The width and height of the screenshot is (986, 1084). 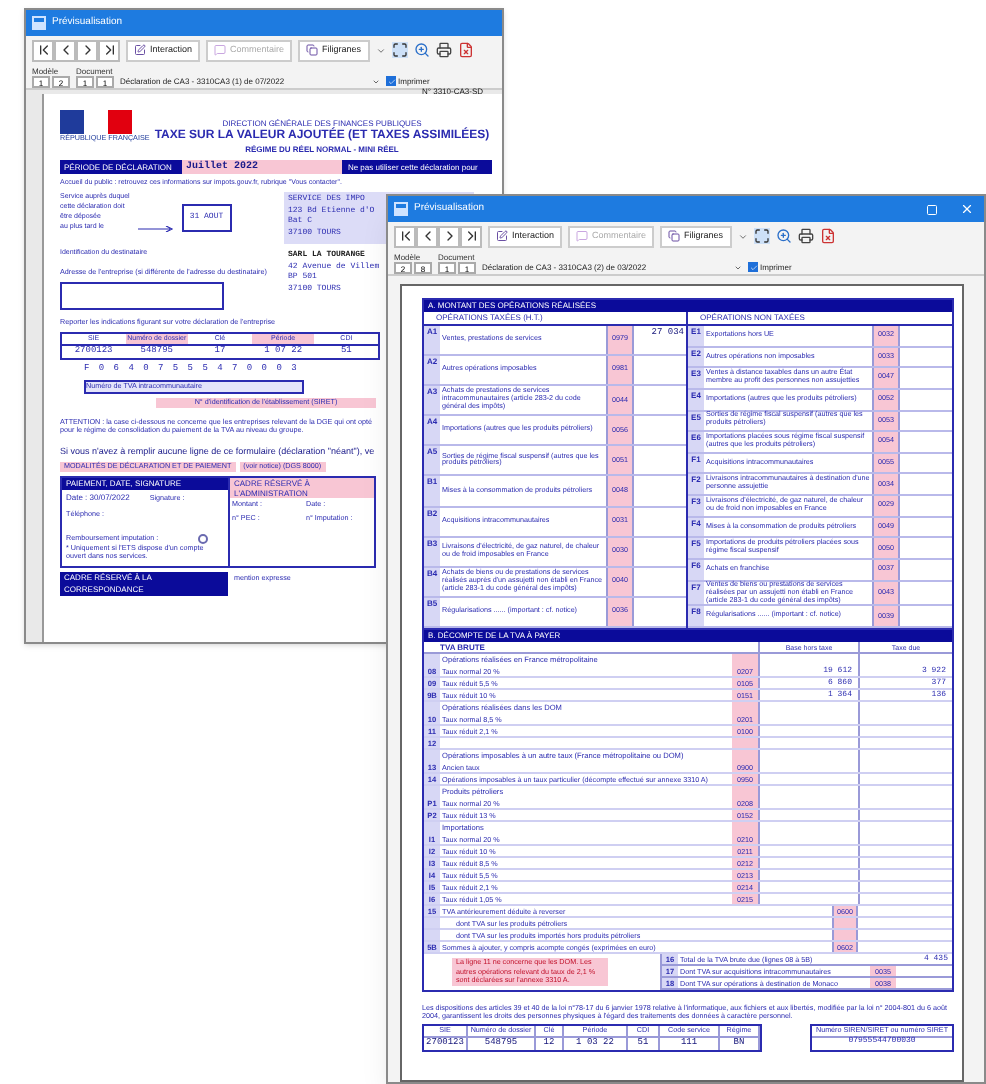 I want to click on arrow-icon, so click(x=155, y=229).